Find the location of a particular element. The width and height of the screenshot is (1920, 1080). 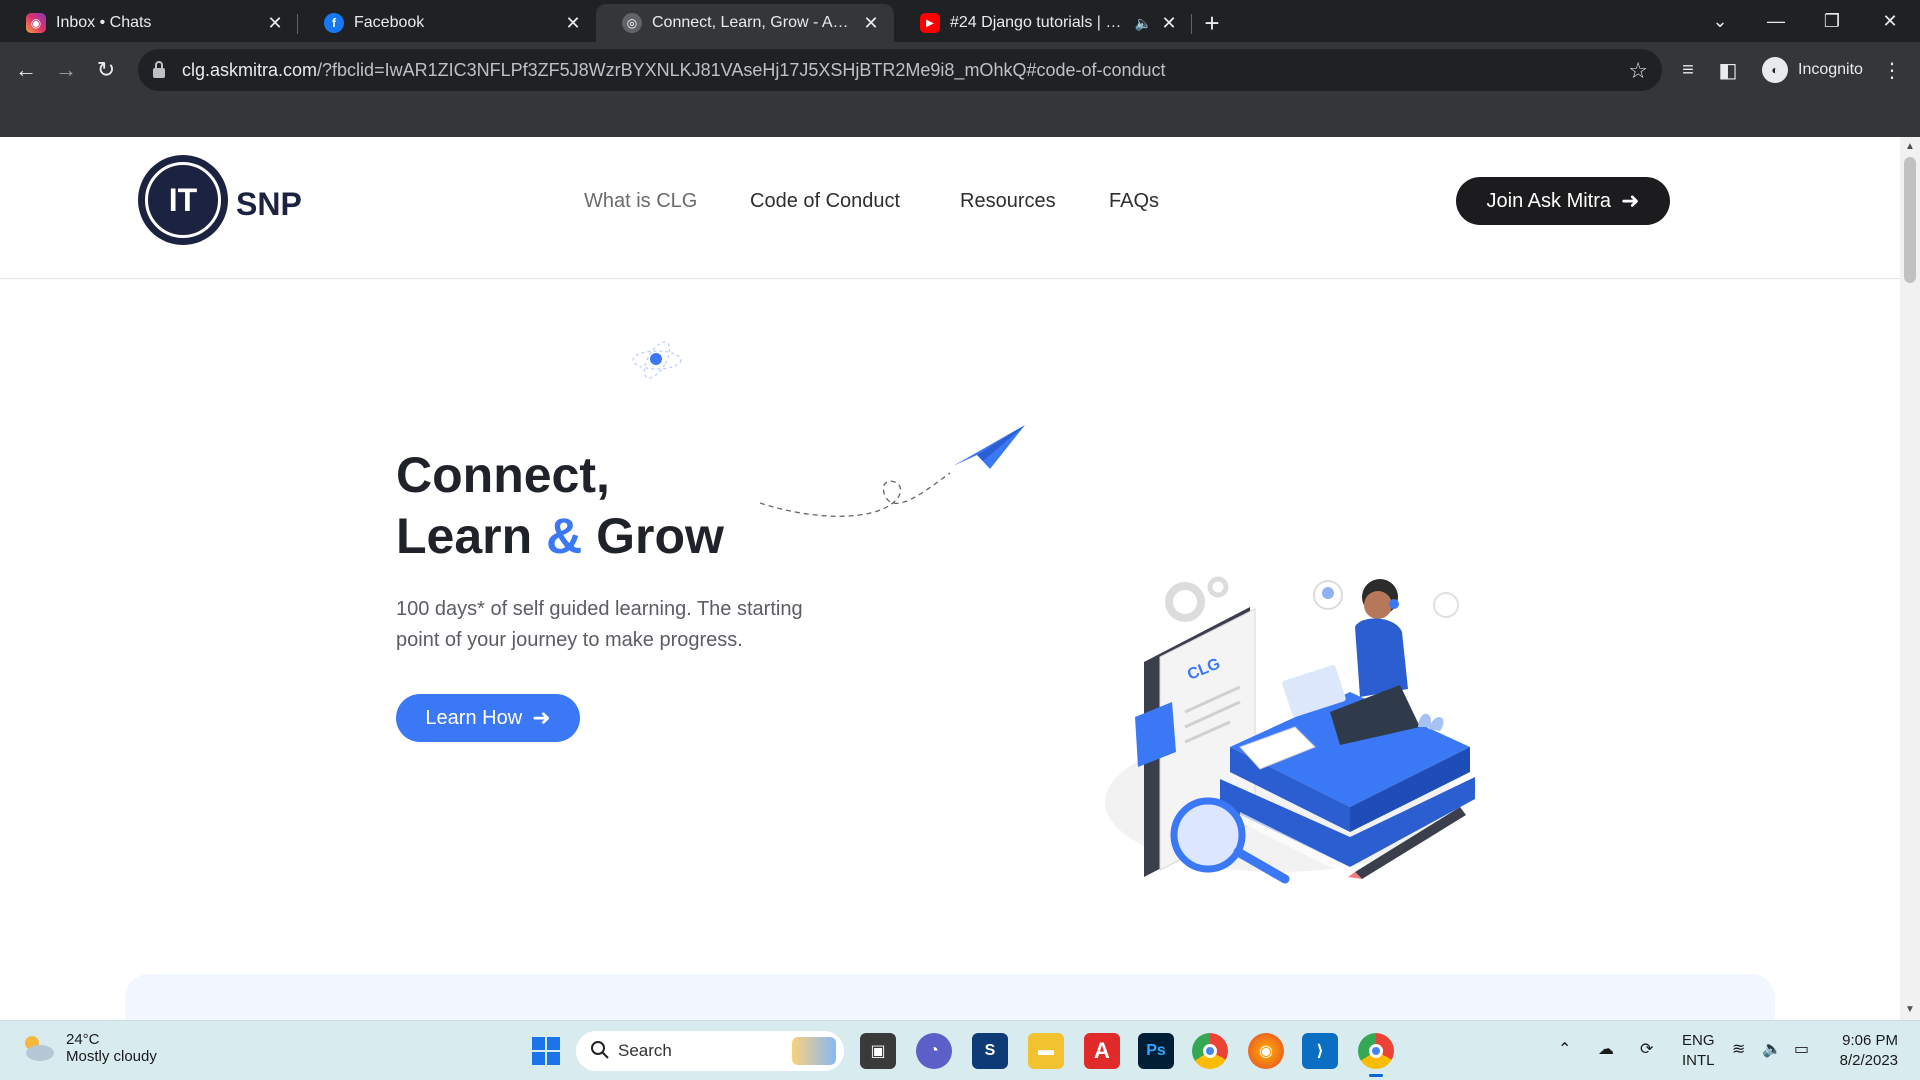

hero-grow: Grow is located at coordinates (660, 536).